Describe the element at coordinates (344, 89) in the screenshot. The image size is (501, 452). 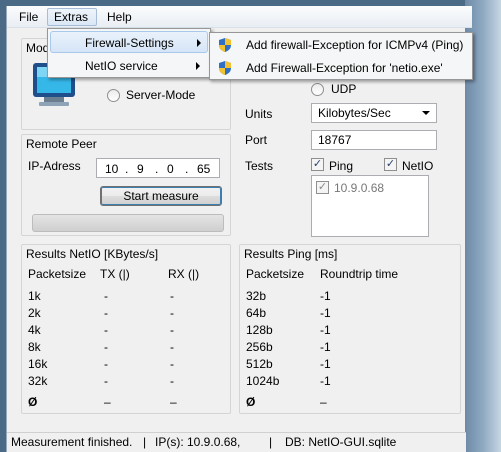
I see `udp-label: UDP` at that location.